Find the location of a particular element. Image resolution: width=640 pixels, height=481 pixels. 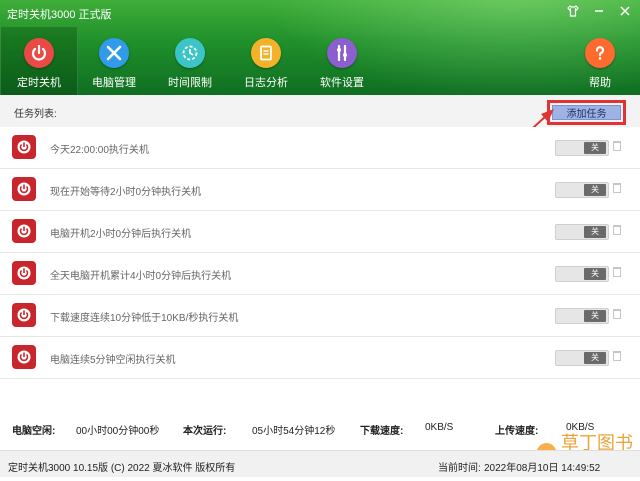

add-task-highlight: 添加任务 is located at coordinates (586, 112).